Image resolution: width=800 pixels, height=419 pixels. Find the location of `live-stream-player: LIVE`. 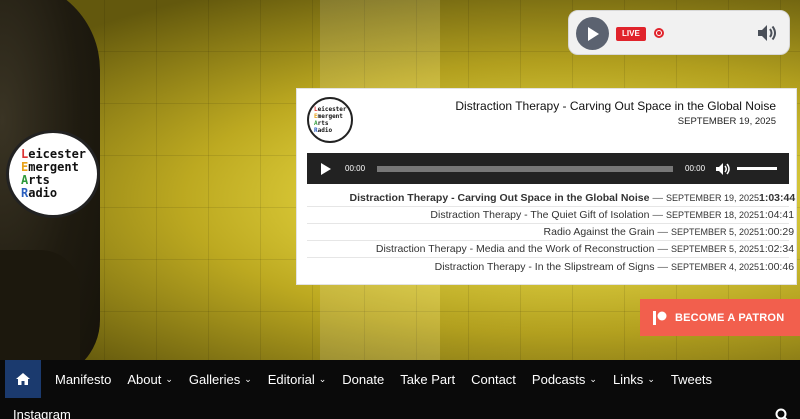

live-stream-player: LIVE is located at coordinates (679, 32).